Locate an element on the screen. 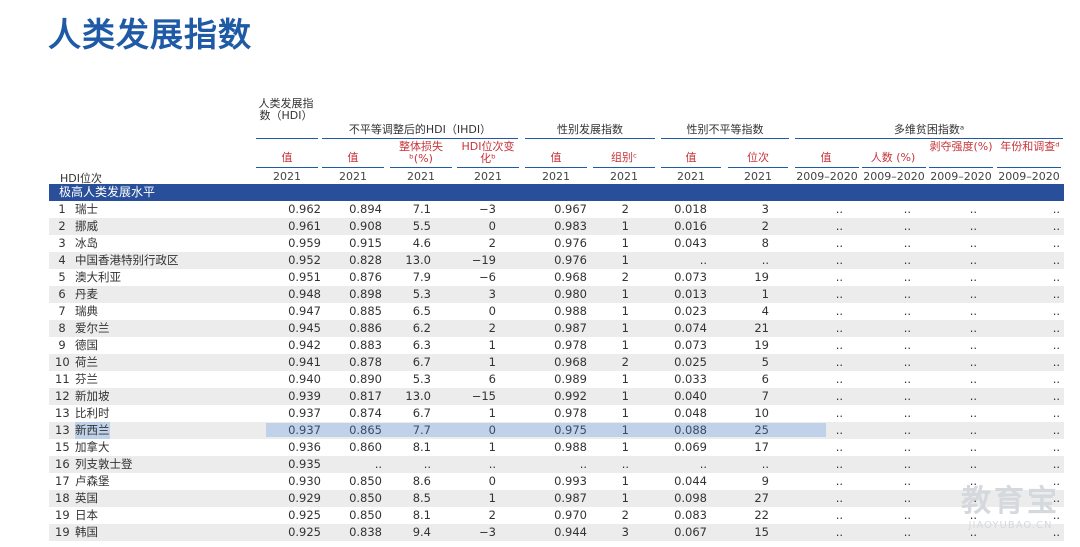  cell-hdi: 0.951 is located at coordinates (304, 277).